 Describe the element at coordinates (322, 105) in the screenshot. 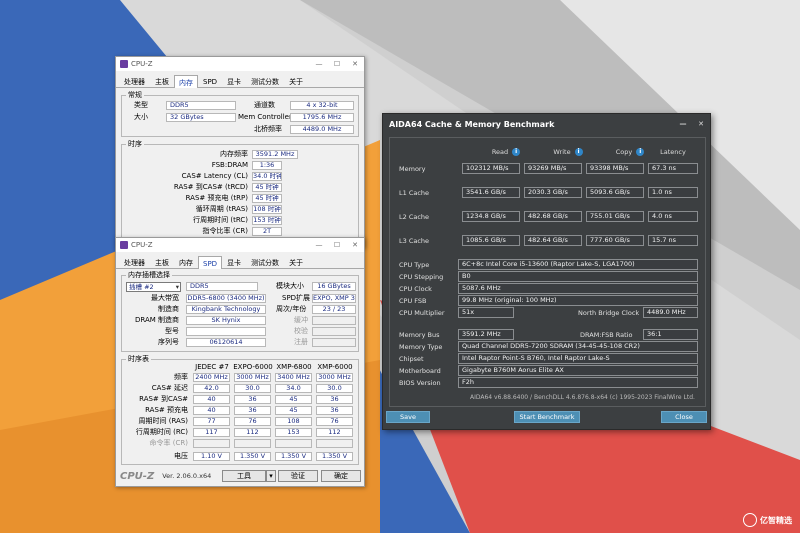

I see `channels-value: 4 x 32-bit` at that location.